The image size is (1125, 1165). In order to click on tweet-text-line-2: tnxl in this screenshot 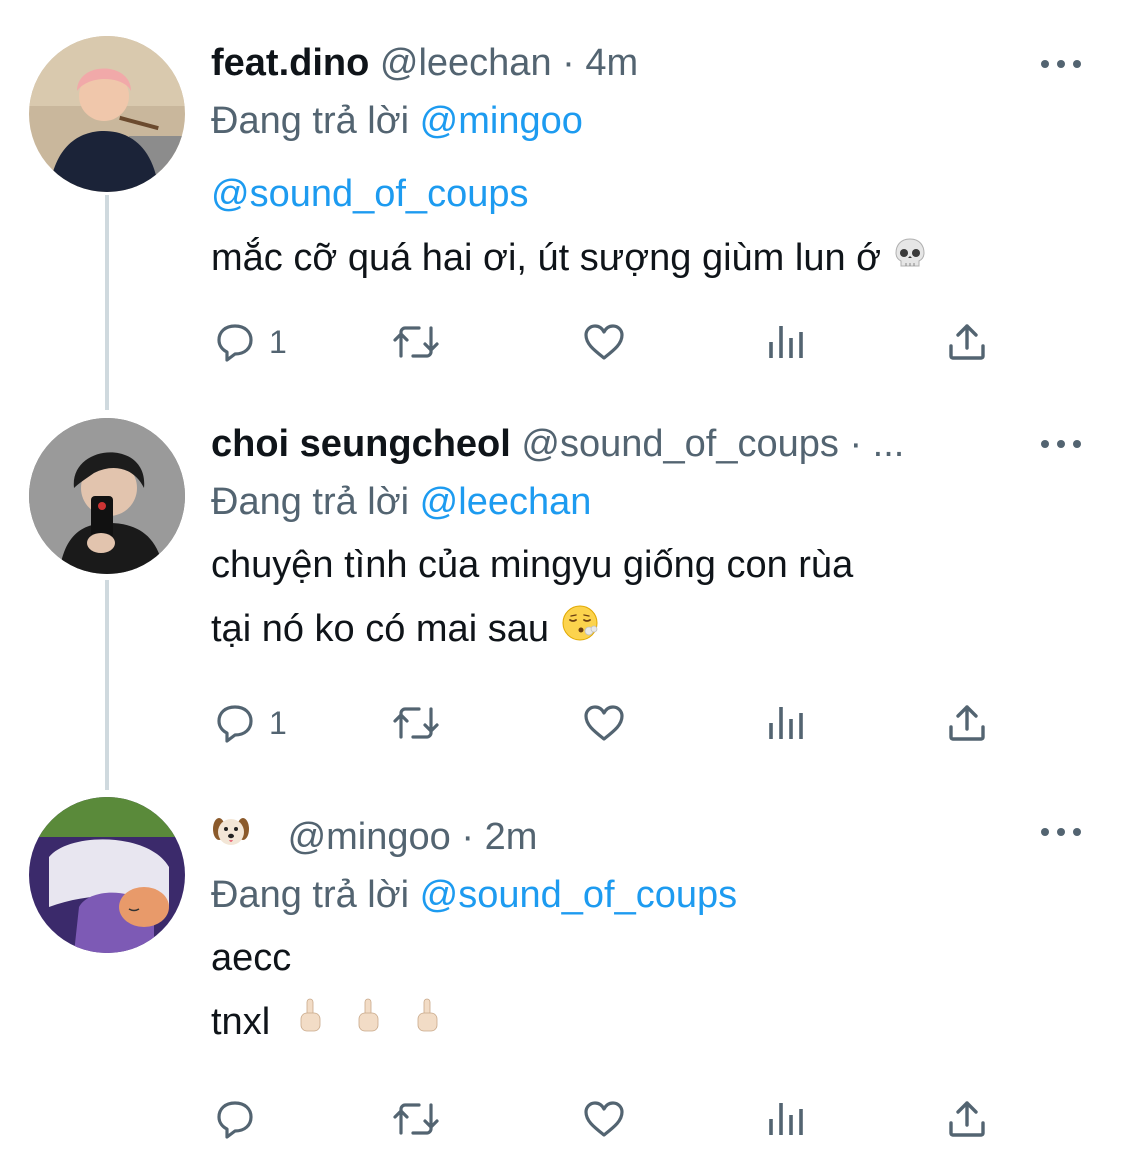, I will do `click(648, 1023)`.